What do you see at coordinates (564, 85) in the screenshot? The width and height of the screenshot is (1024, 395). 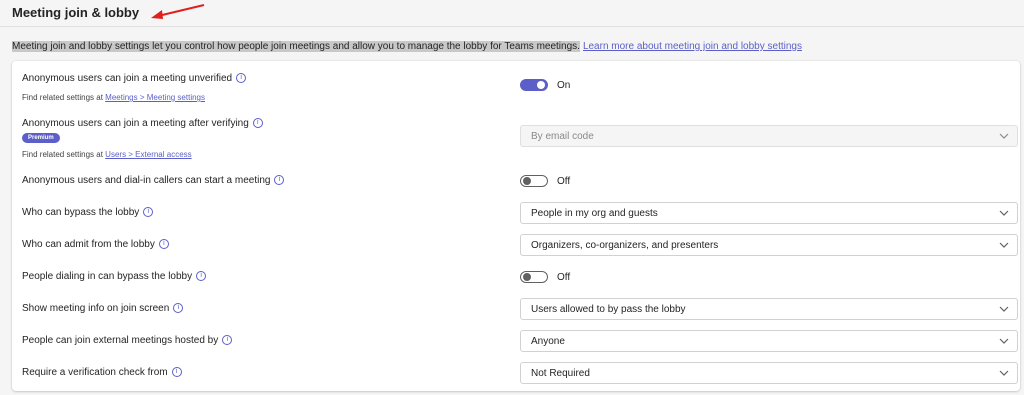 I see `toggle-state: On` at bounding box center [564, 85].